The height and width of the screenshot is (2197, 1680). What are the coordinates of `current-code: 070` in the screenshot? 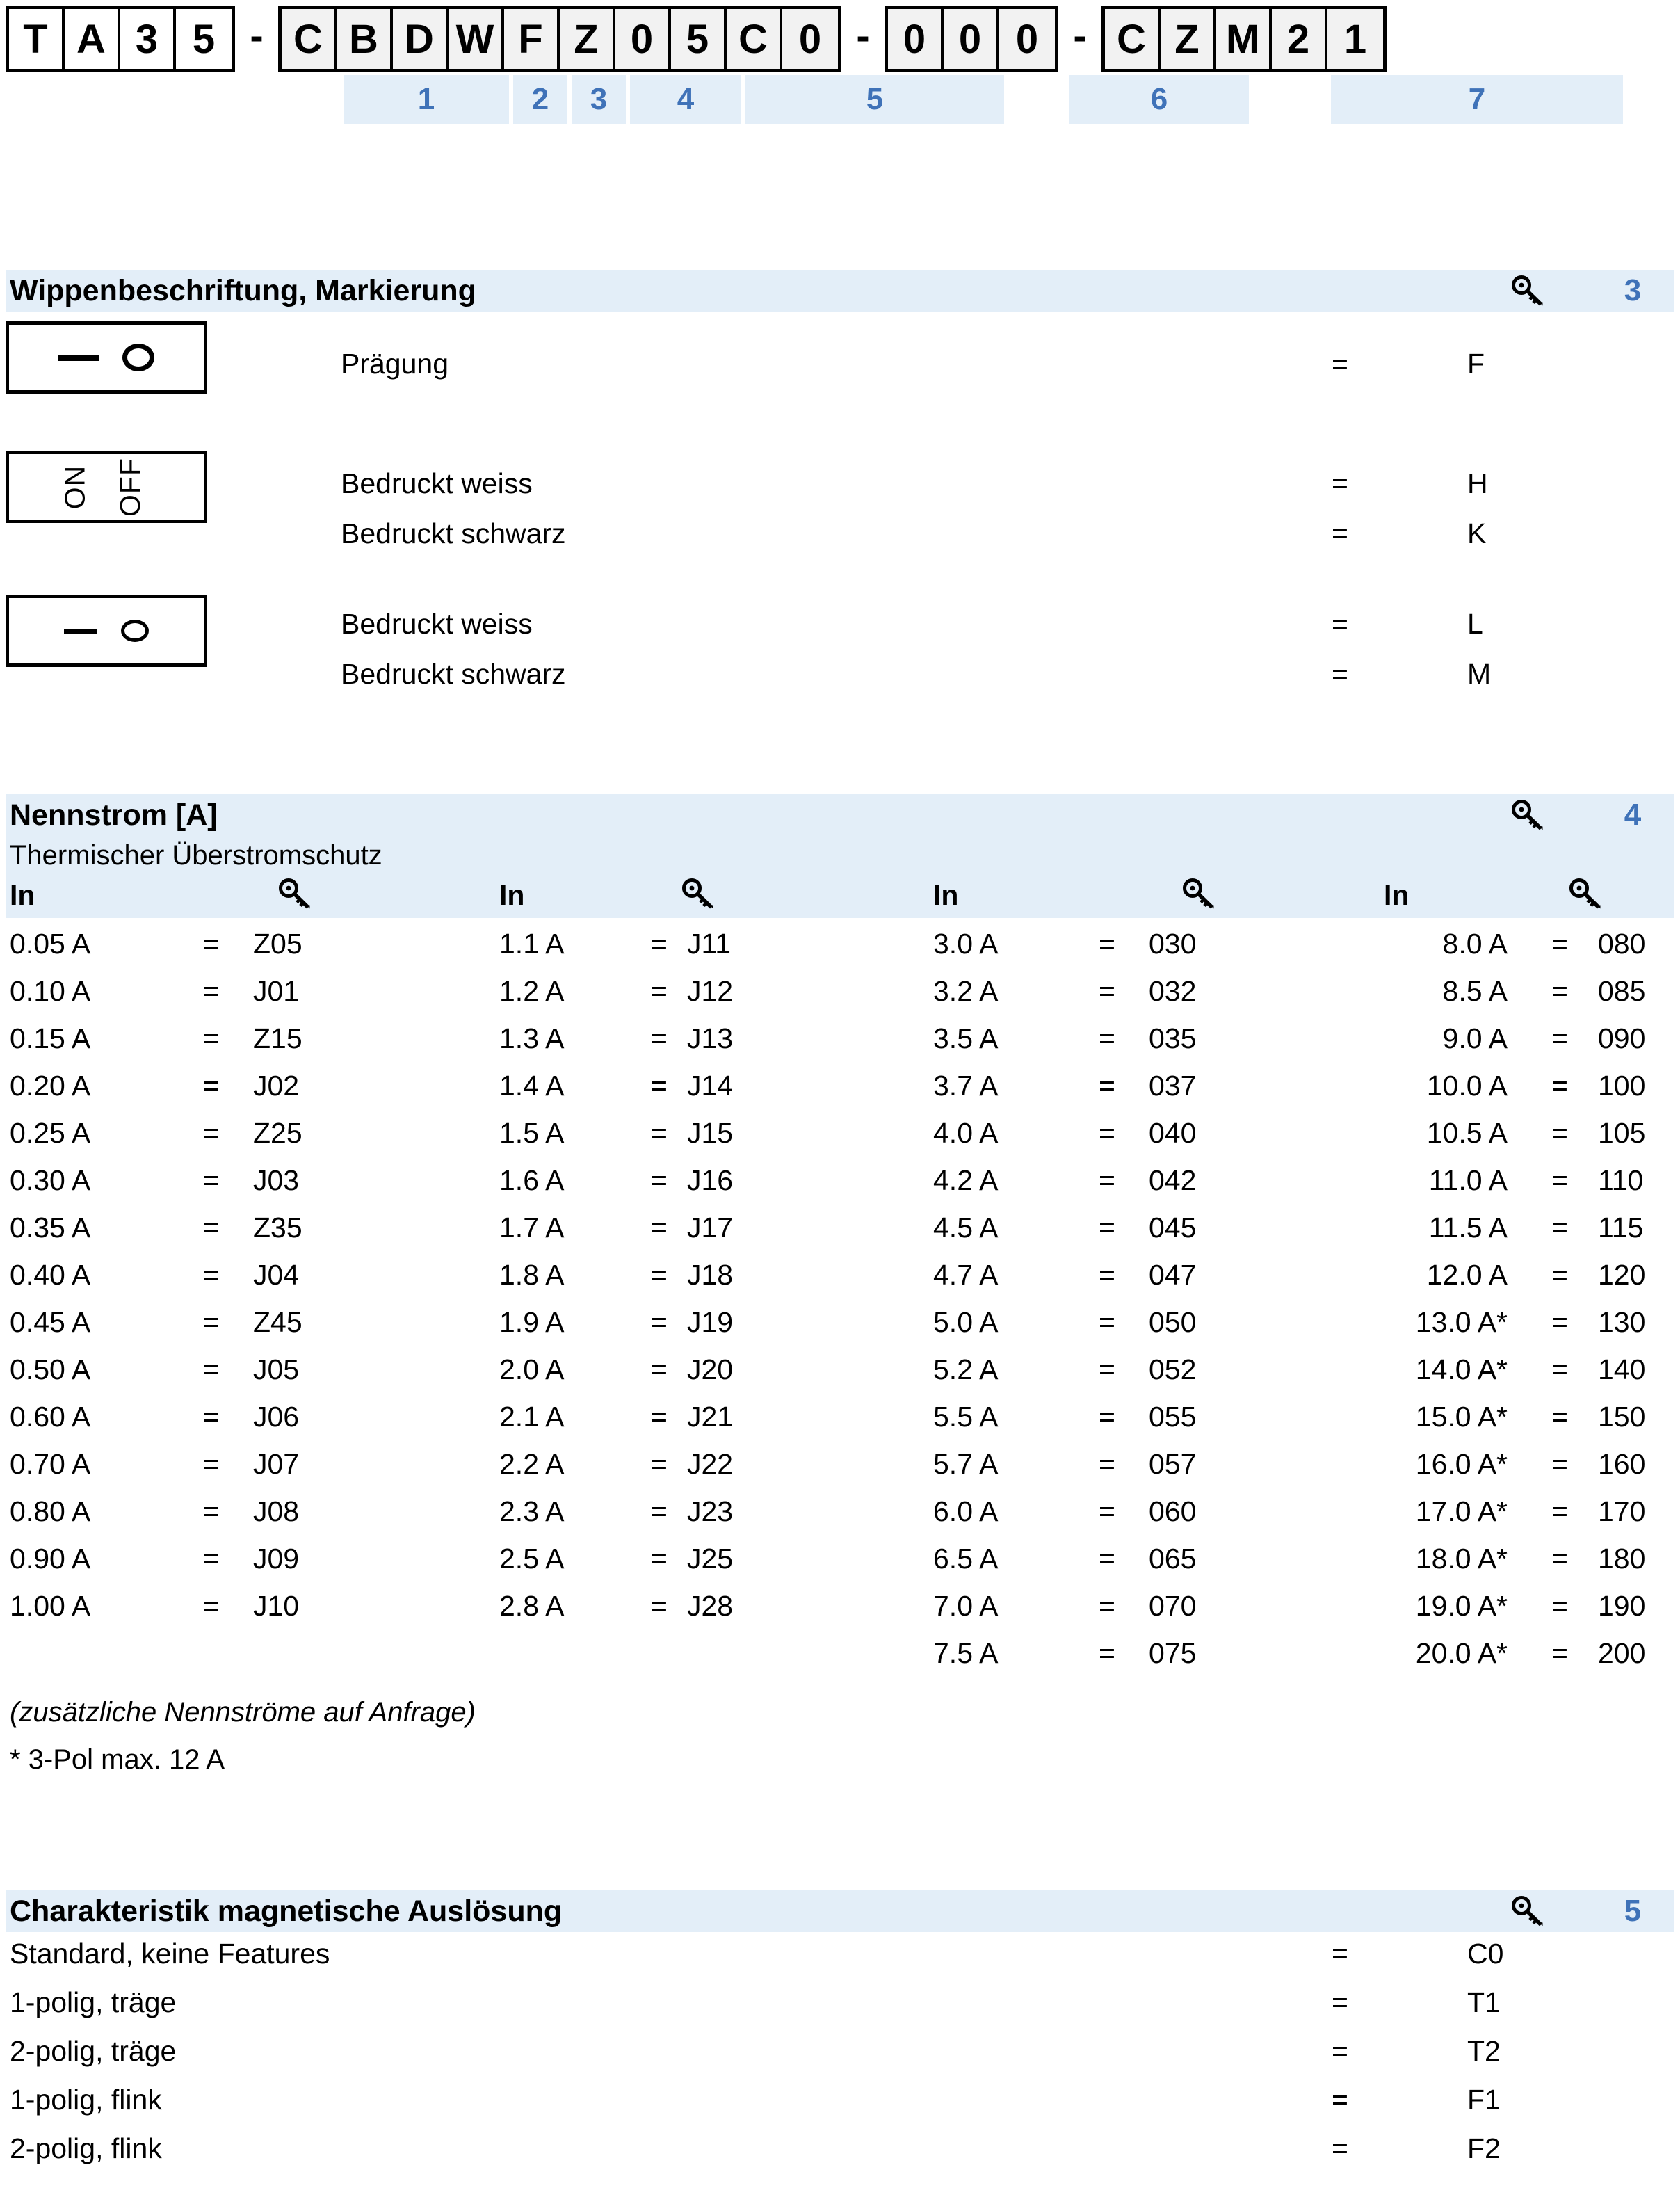 It's located at (1172, 1606).